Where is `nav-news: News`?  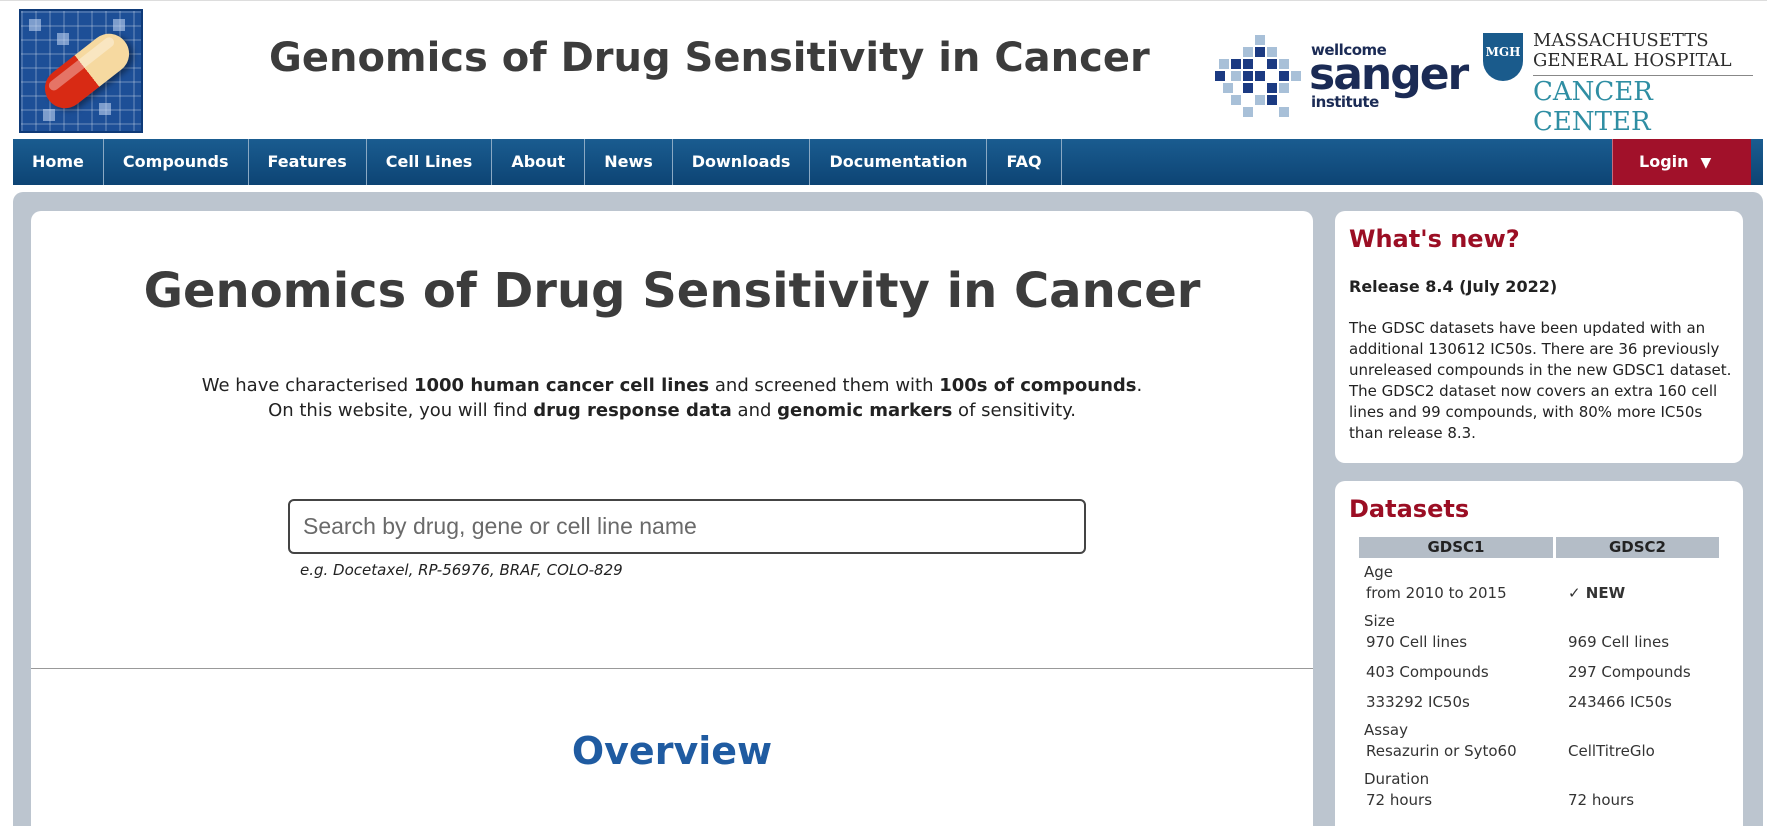
nav-news: News is located at coordinates (629, 162).